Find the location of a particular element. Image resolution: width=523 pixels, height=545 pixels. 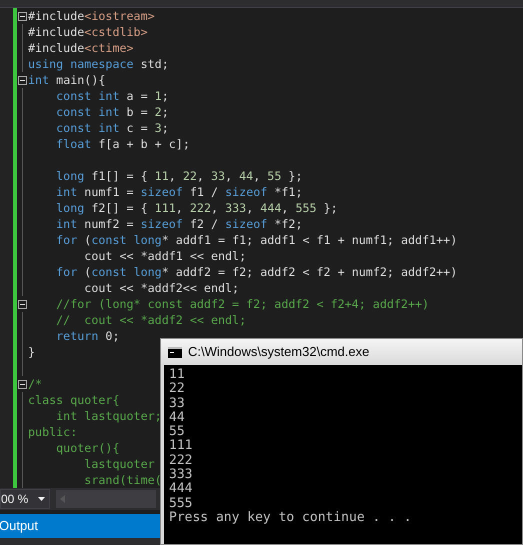

code-line: int main(){ is located at coordinates (67, 80).